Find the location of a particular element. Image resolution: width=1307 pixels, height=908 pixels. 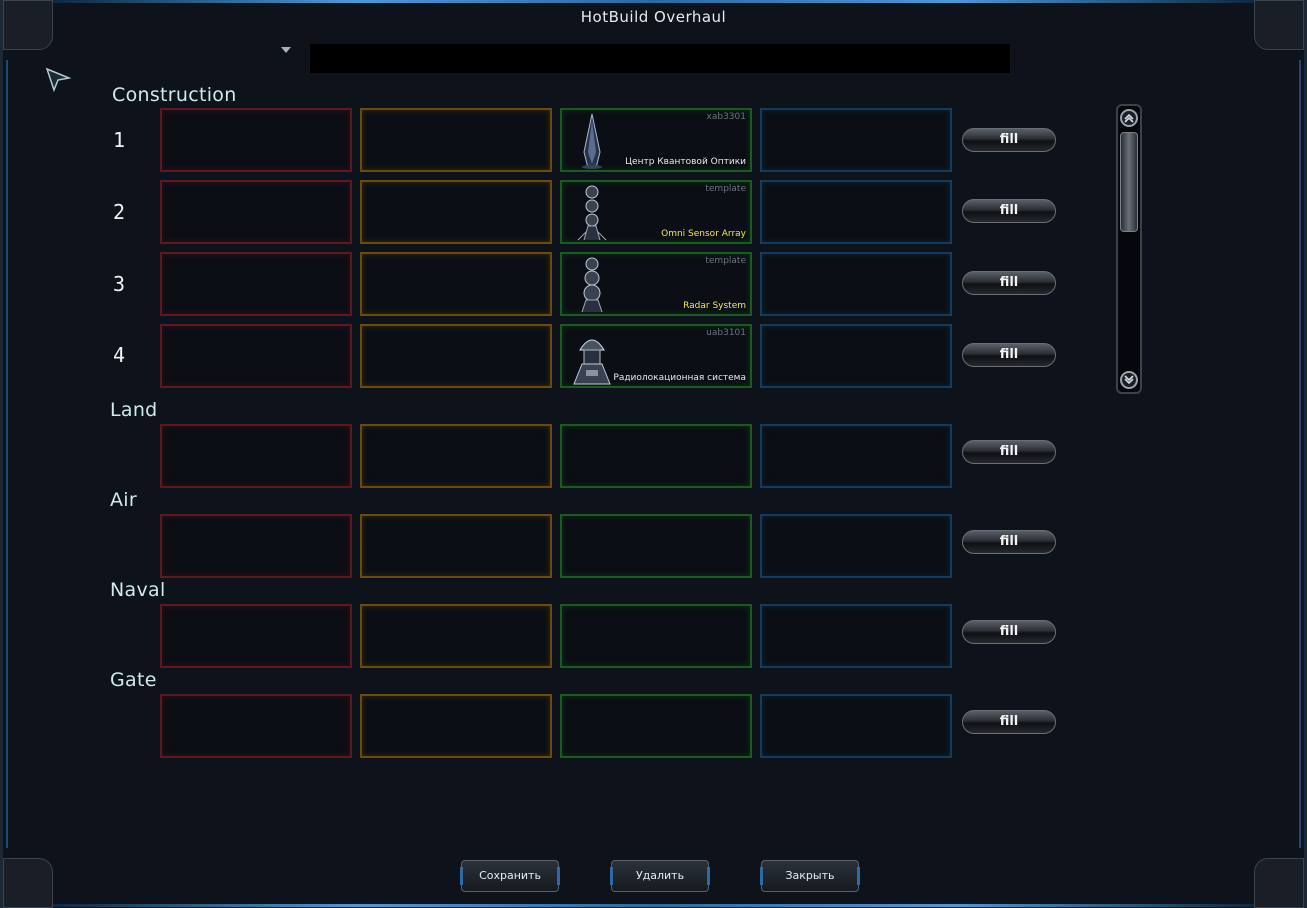

window-title: HotBuild Overhaul is located at coordinates (653, 17).